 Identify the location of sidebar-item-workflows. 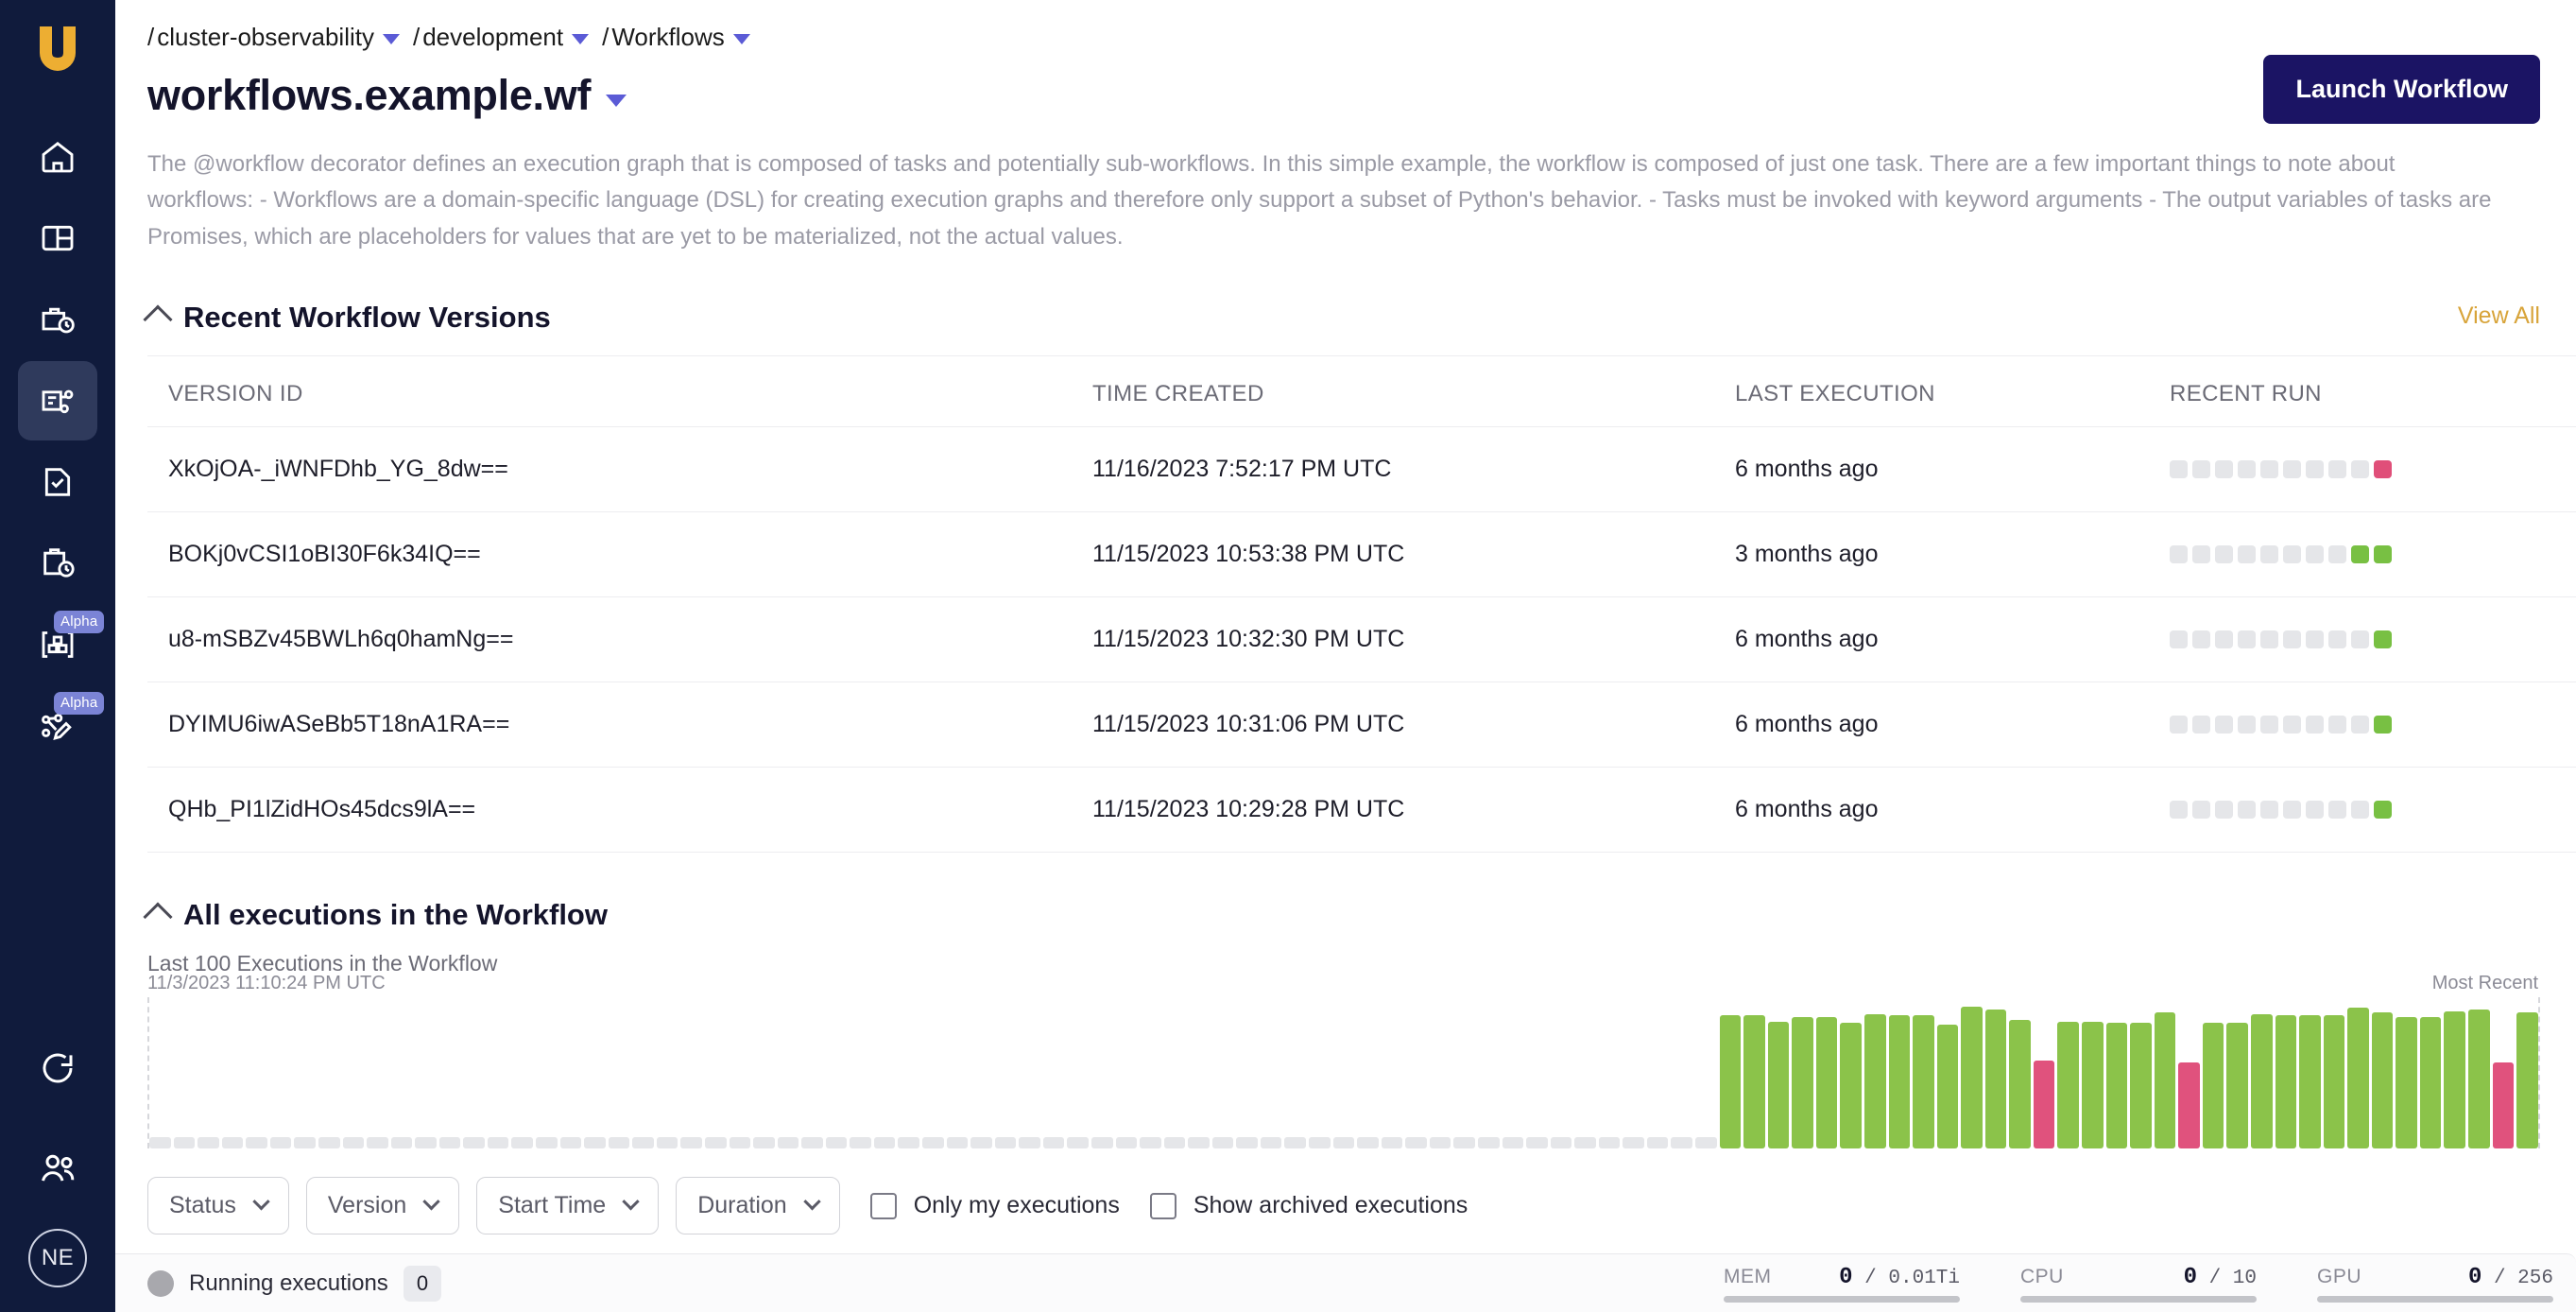
(57, 400).